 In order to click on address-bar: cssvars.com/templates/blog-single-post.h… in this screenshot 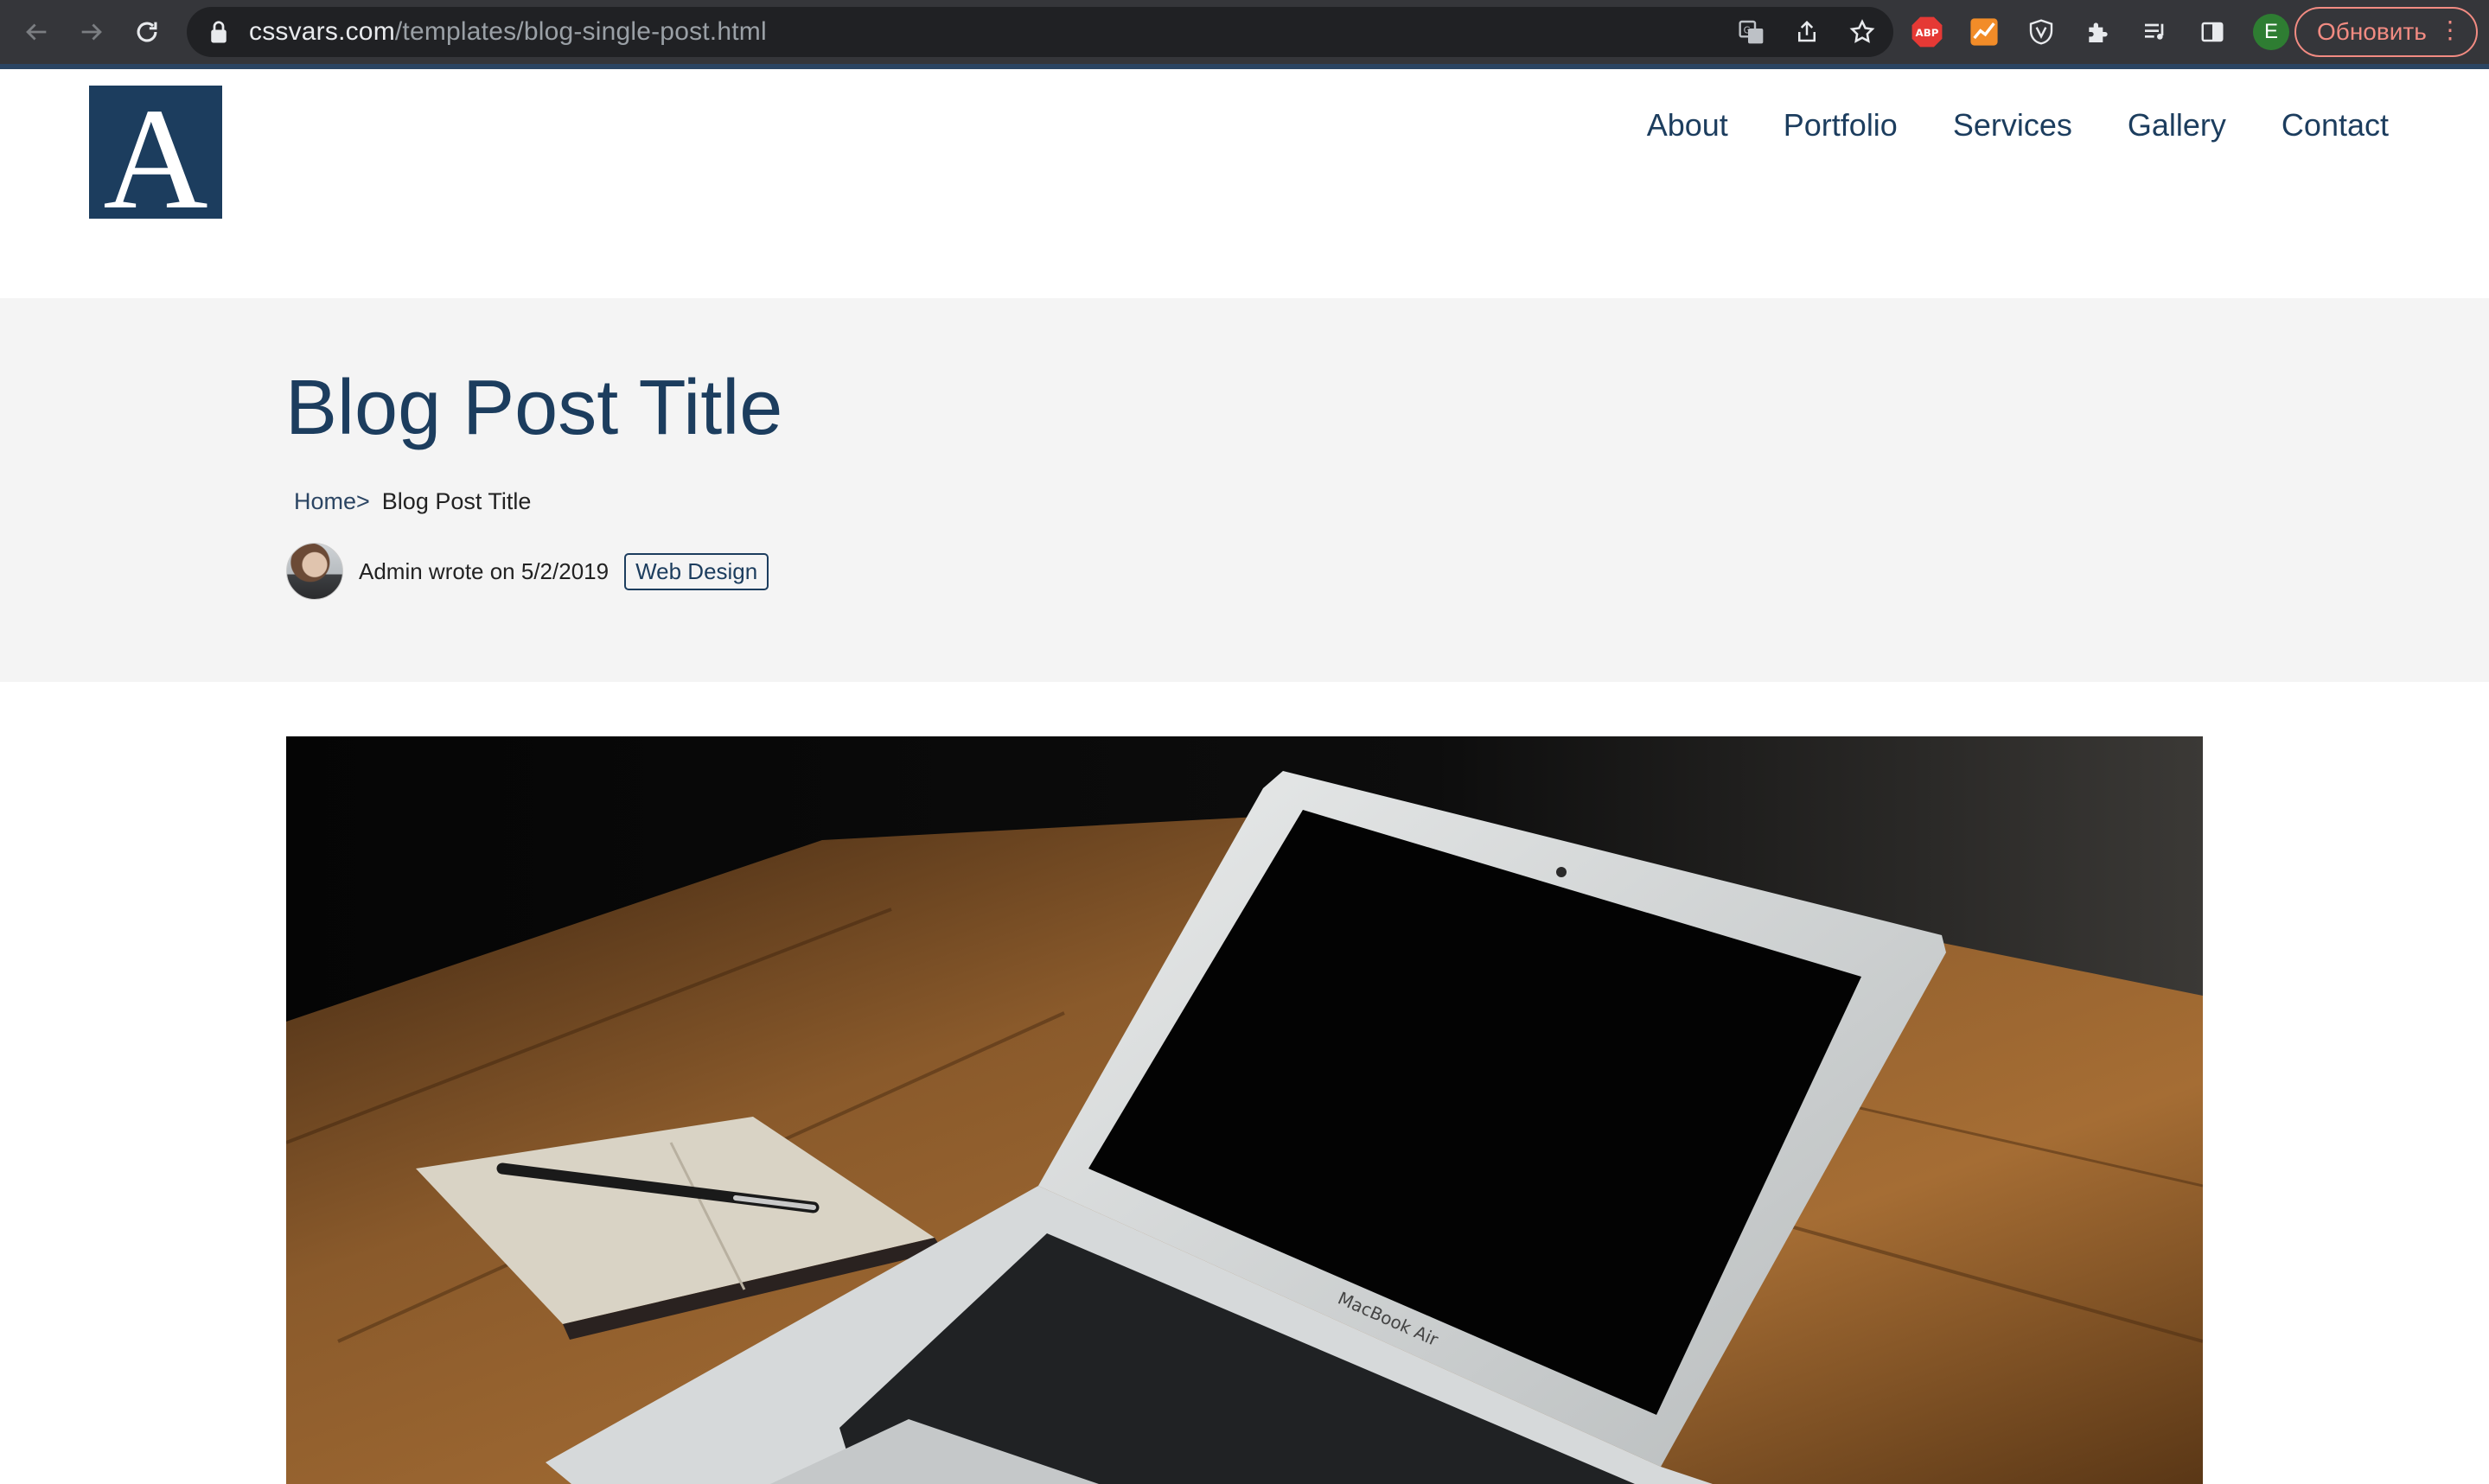, I will do `click(1040, 32)`.